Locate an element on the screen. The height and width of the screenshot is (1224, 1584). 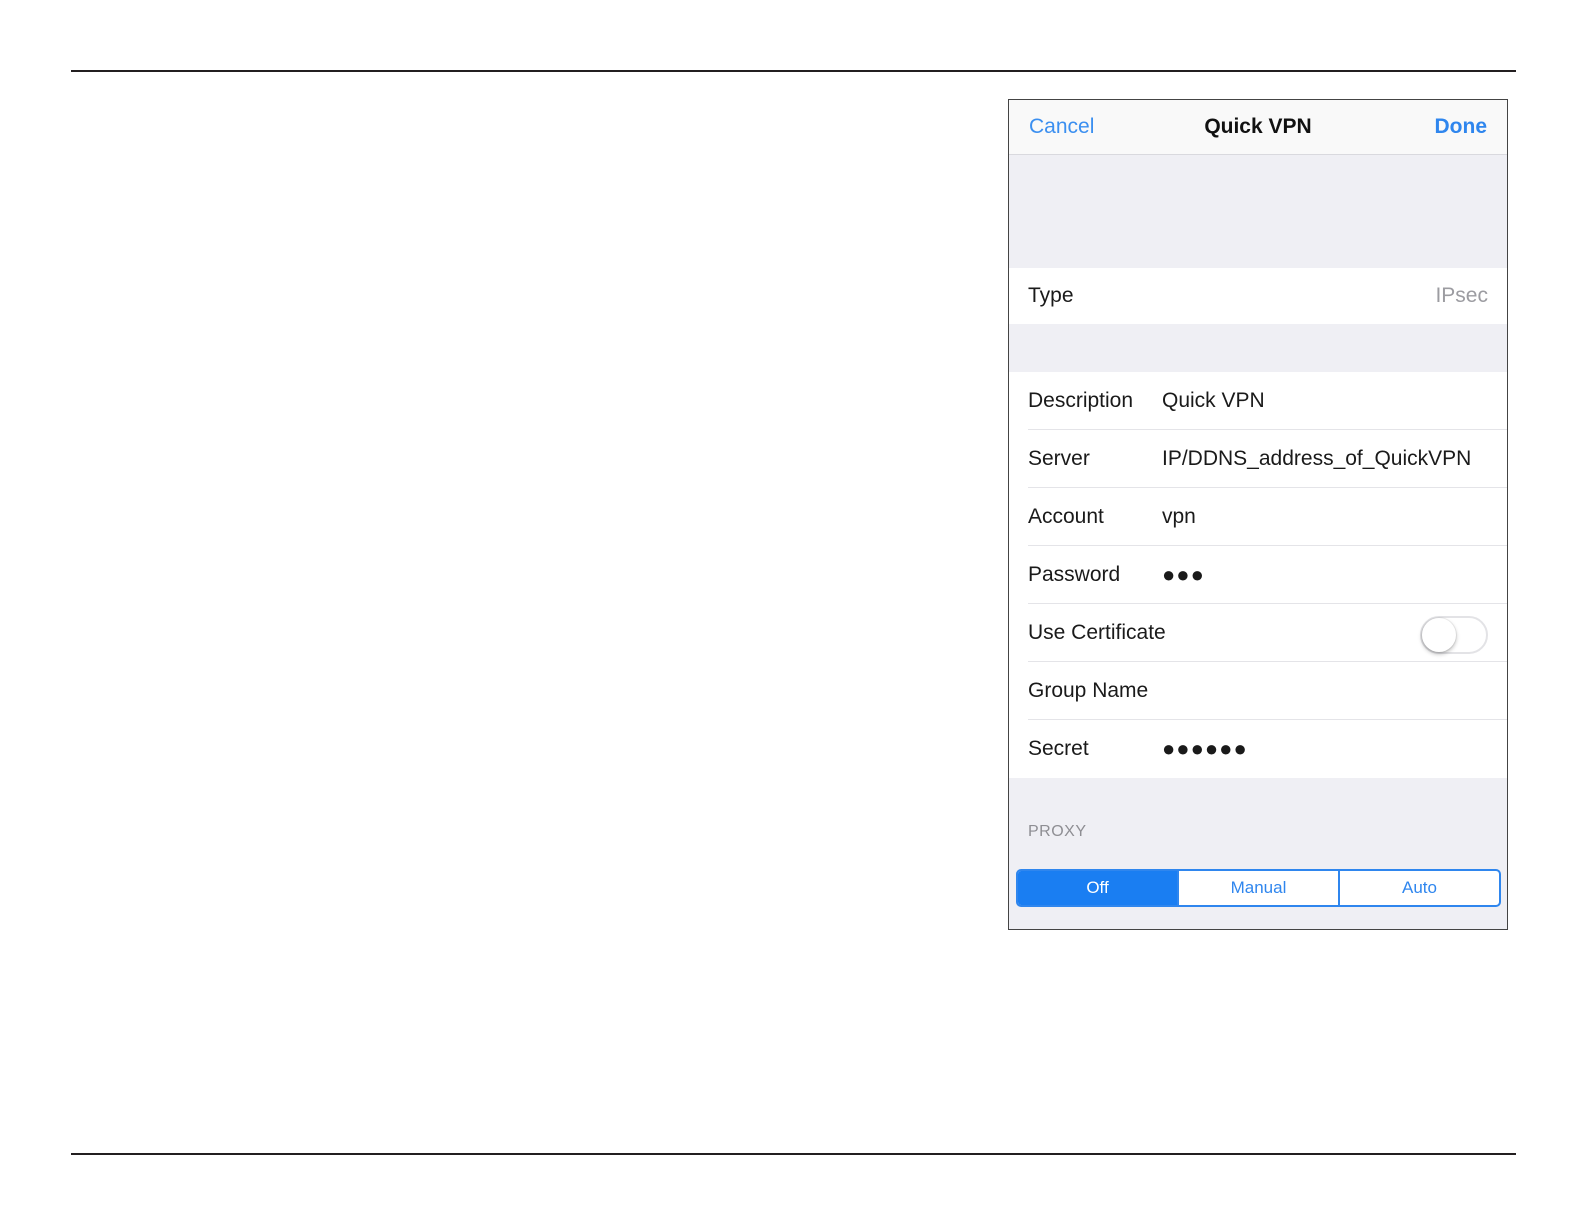
proxy-segmented-control: Off Manual Auto is located at coordinates (1258, 888).